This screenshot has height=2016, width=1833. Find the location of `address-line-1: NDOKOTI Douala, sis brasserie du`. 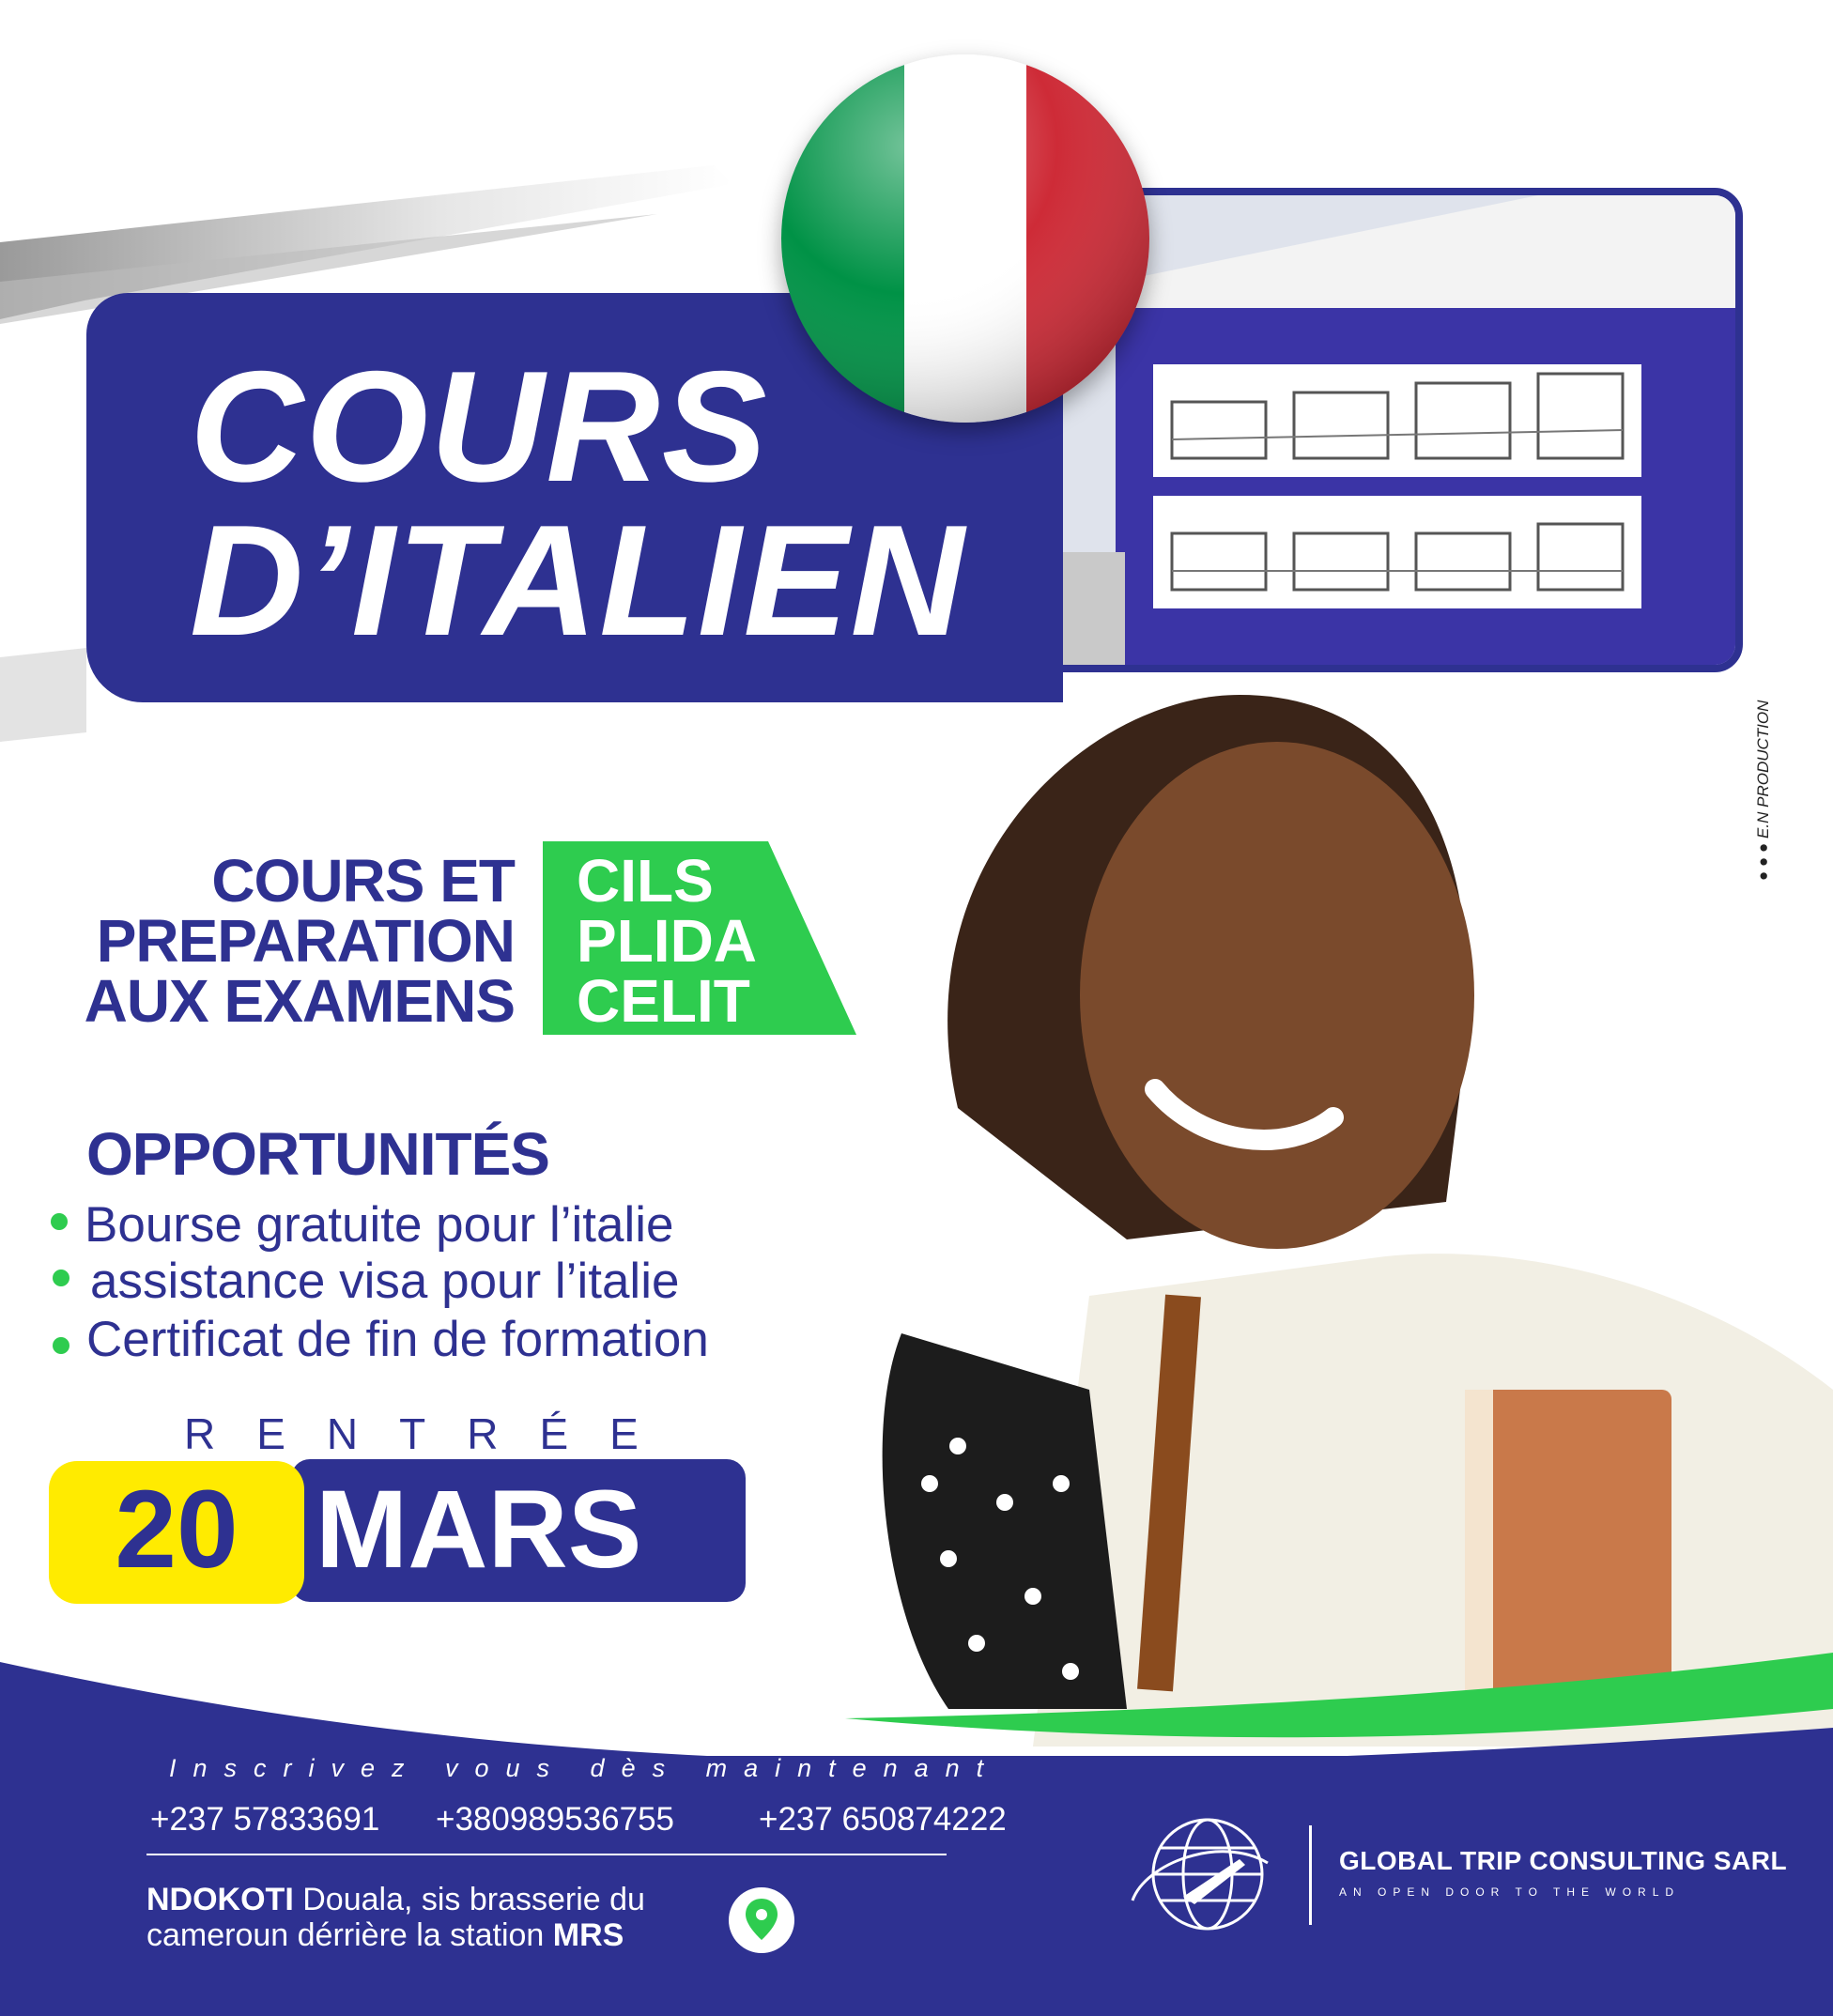

address-line-1: NDOKOTI Douala, sis brasserie du is located at coordinates (395, 1900).